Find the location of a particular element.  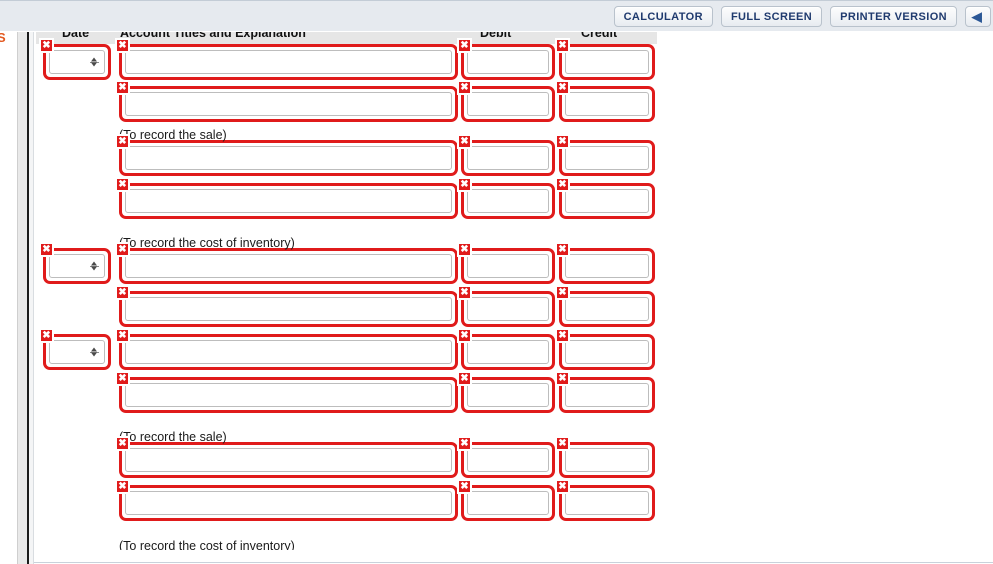

printer-version-button: PRINTER VERSION is located at coordinates (893, 16).